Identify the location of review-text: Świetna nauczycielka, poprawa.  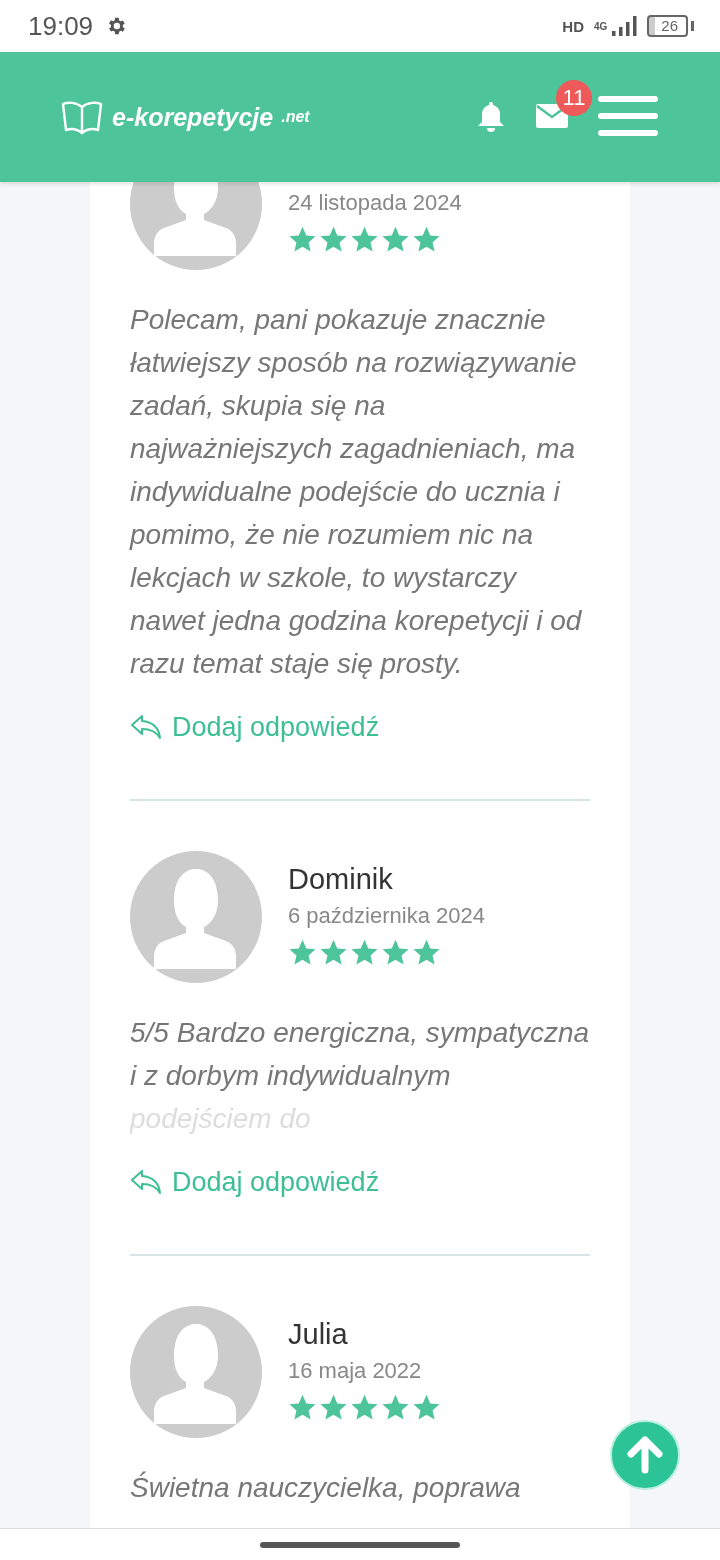
(326, 1487).